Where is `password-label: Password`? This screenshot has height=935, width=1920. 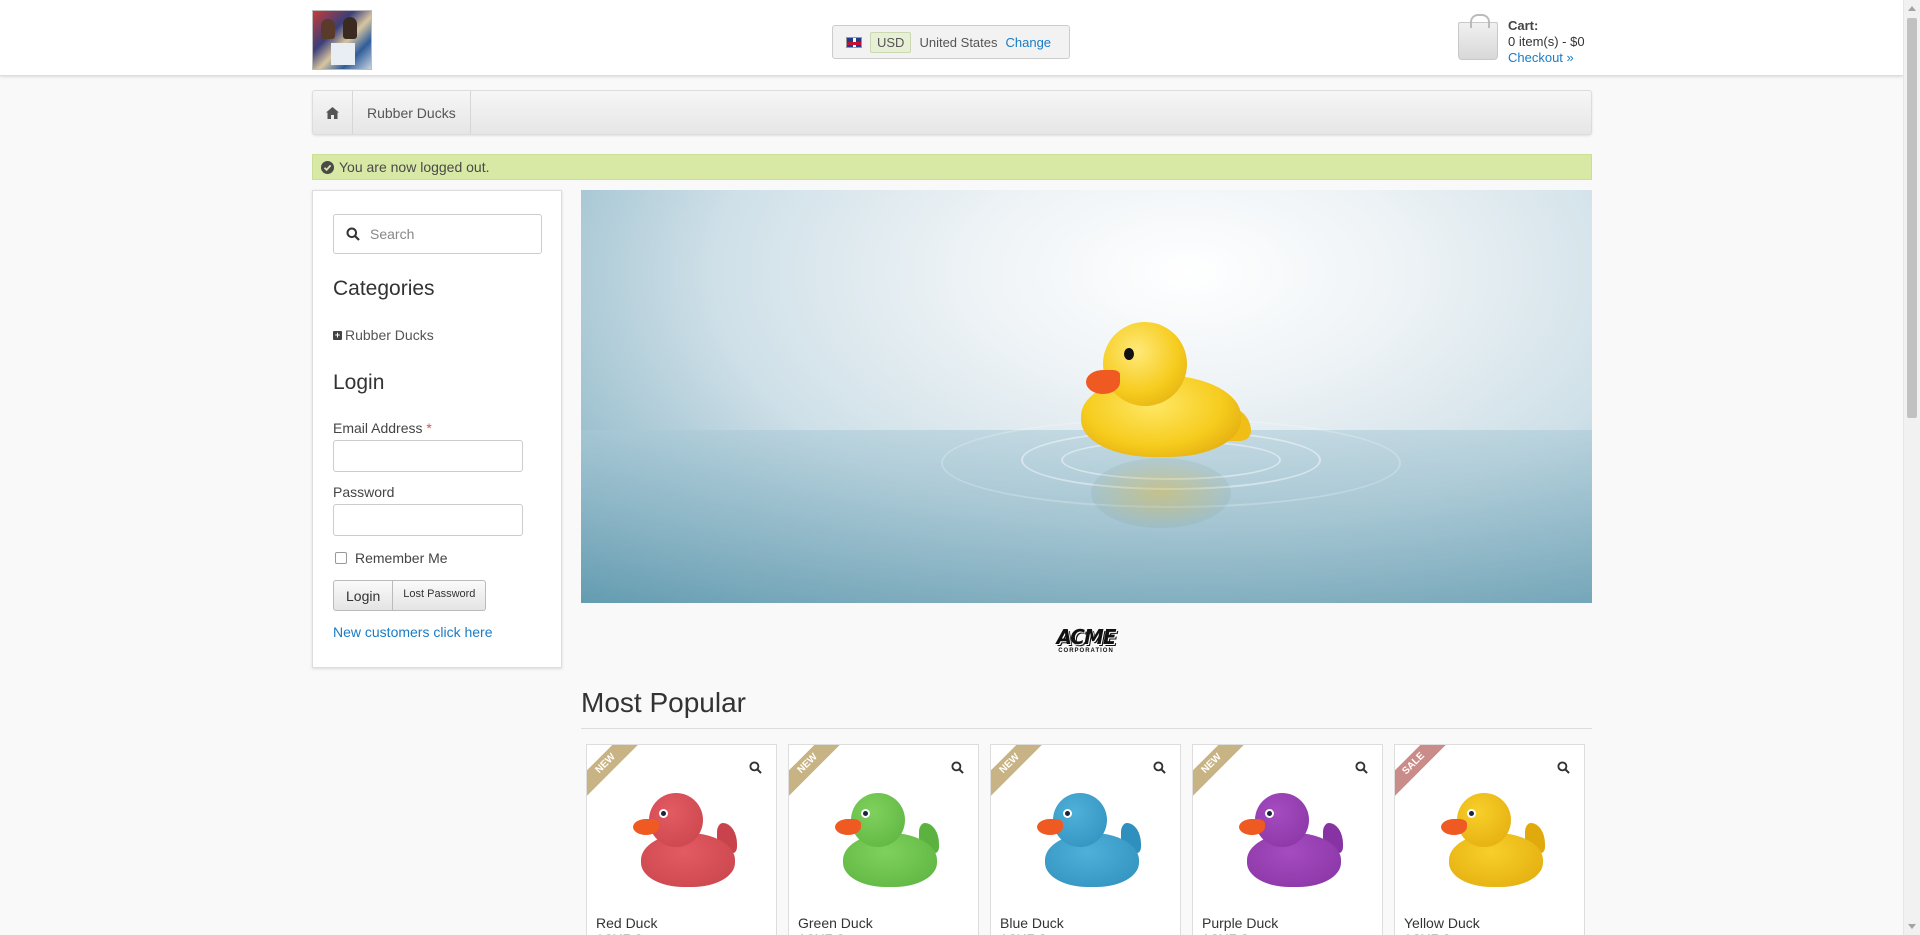 password-label: Password is located at coordinates (364, 492).